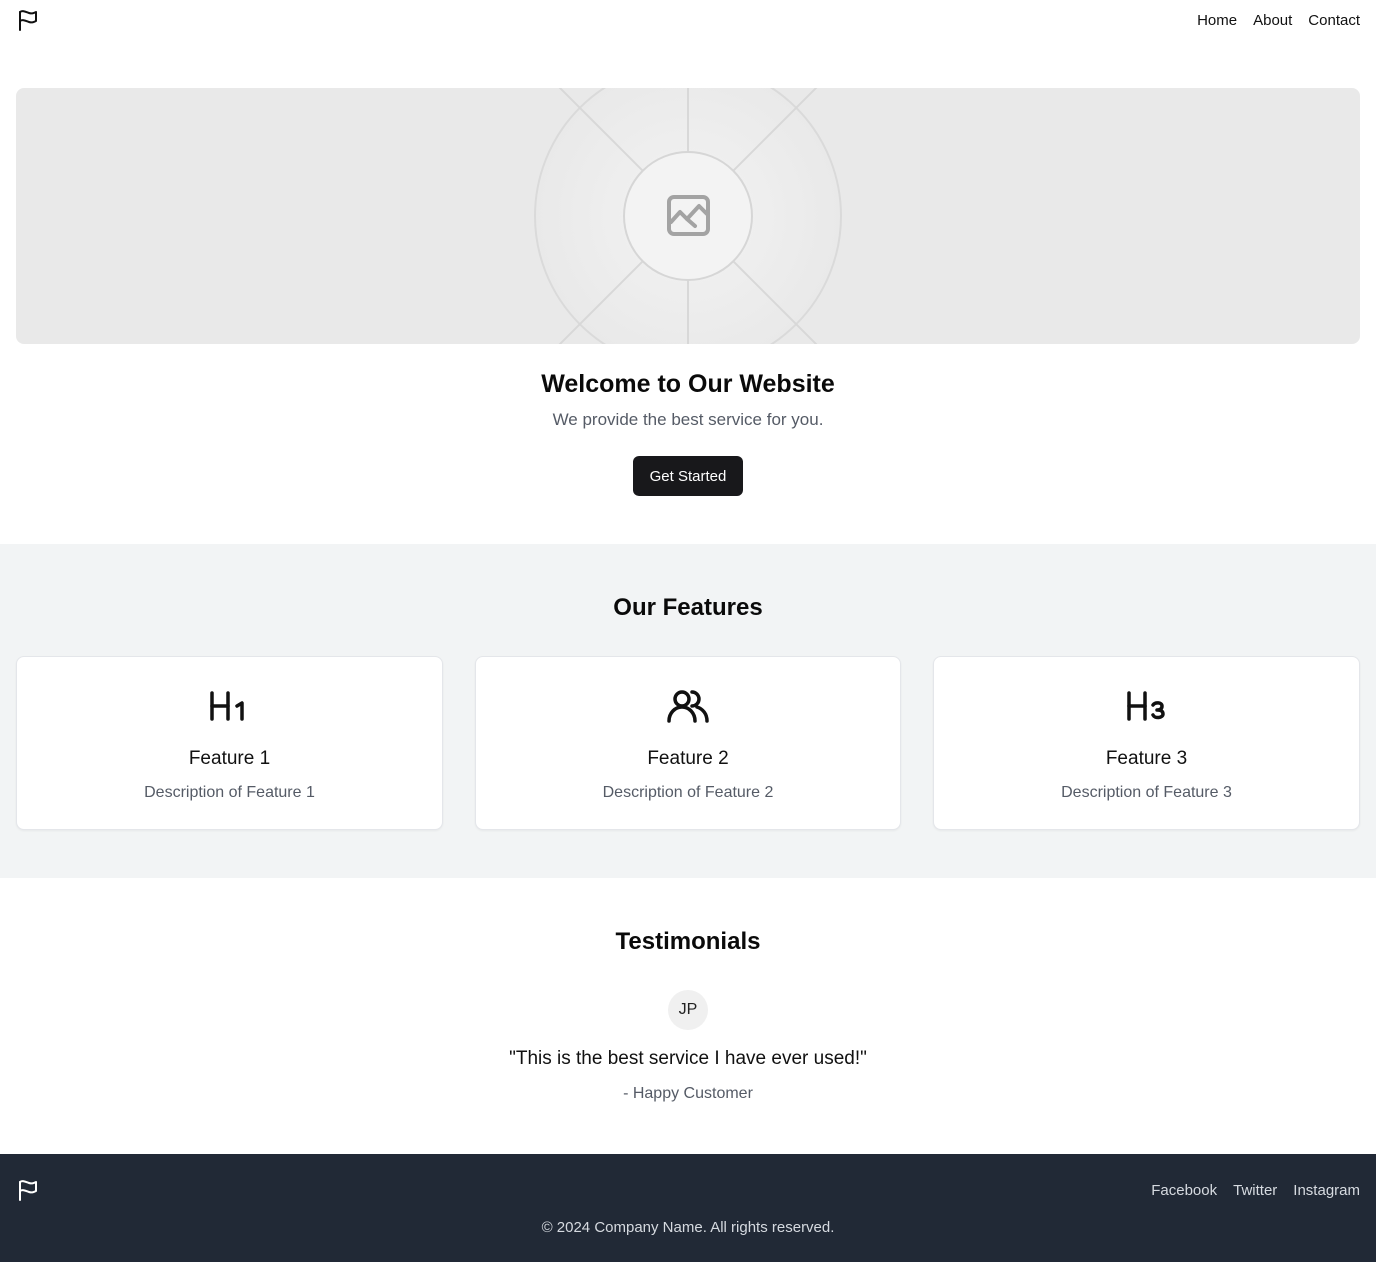 This screenshot has width=1376, height=1262. What do you see at coordinates (688, 1010) in the screenshot?
I see `avatar: JP` at bounding box center [688, 1010].